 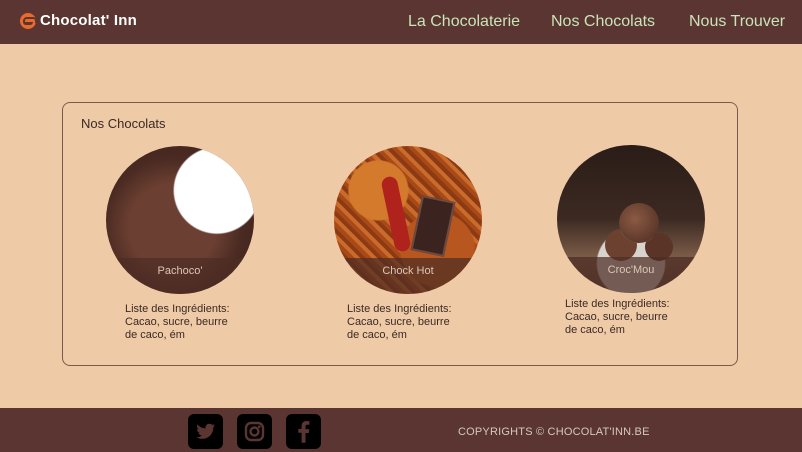 What do you see at coordinates (123, 123) in the screenshot?
I see `section-title: Nos Chocolats` at bounding box center [123, 123].